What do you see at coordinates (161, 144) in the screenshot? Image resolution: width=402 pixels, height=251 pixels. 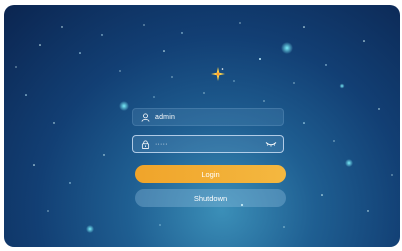 I see `password-value: ·····` at bounding box center [161, 144].